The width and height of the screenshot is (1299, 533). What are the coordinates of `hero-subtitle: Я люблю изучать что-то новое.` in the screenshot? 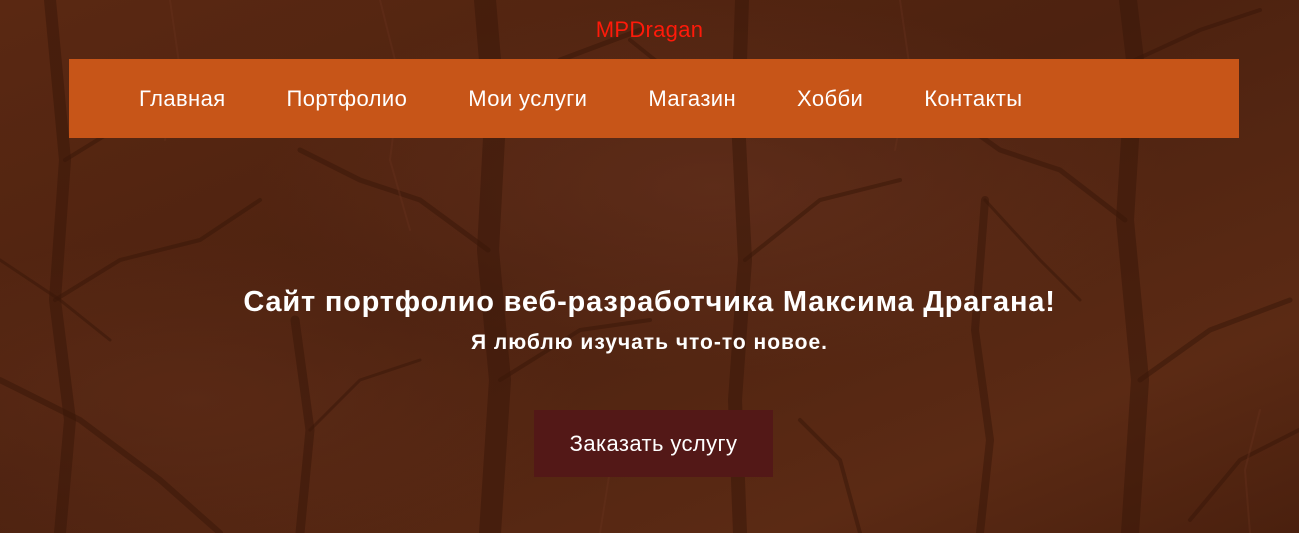 It's located at (649, 342).